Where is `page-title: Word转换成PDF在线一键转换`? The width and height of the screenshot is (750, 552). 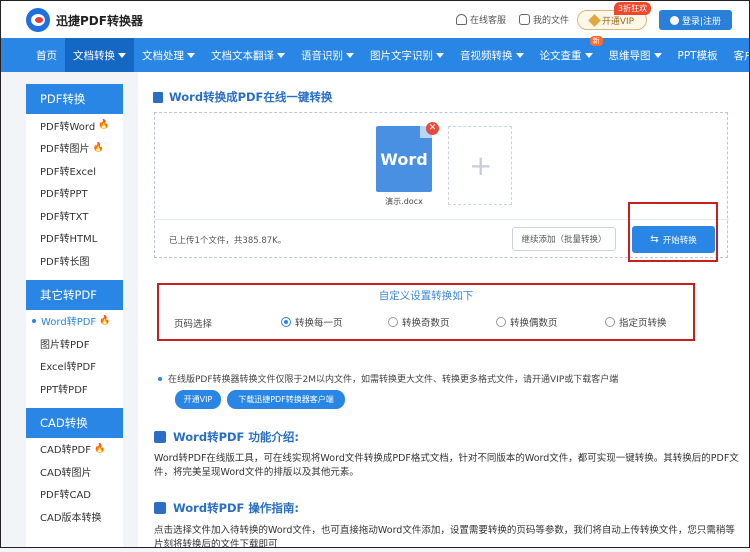 page-title: Word转换成PDF在线一键转换 is located at coordinates (242, 97).